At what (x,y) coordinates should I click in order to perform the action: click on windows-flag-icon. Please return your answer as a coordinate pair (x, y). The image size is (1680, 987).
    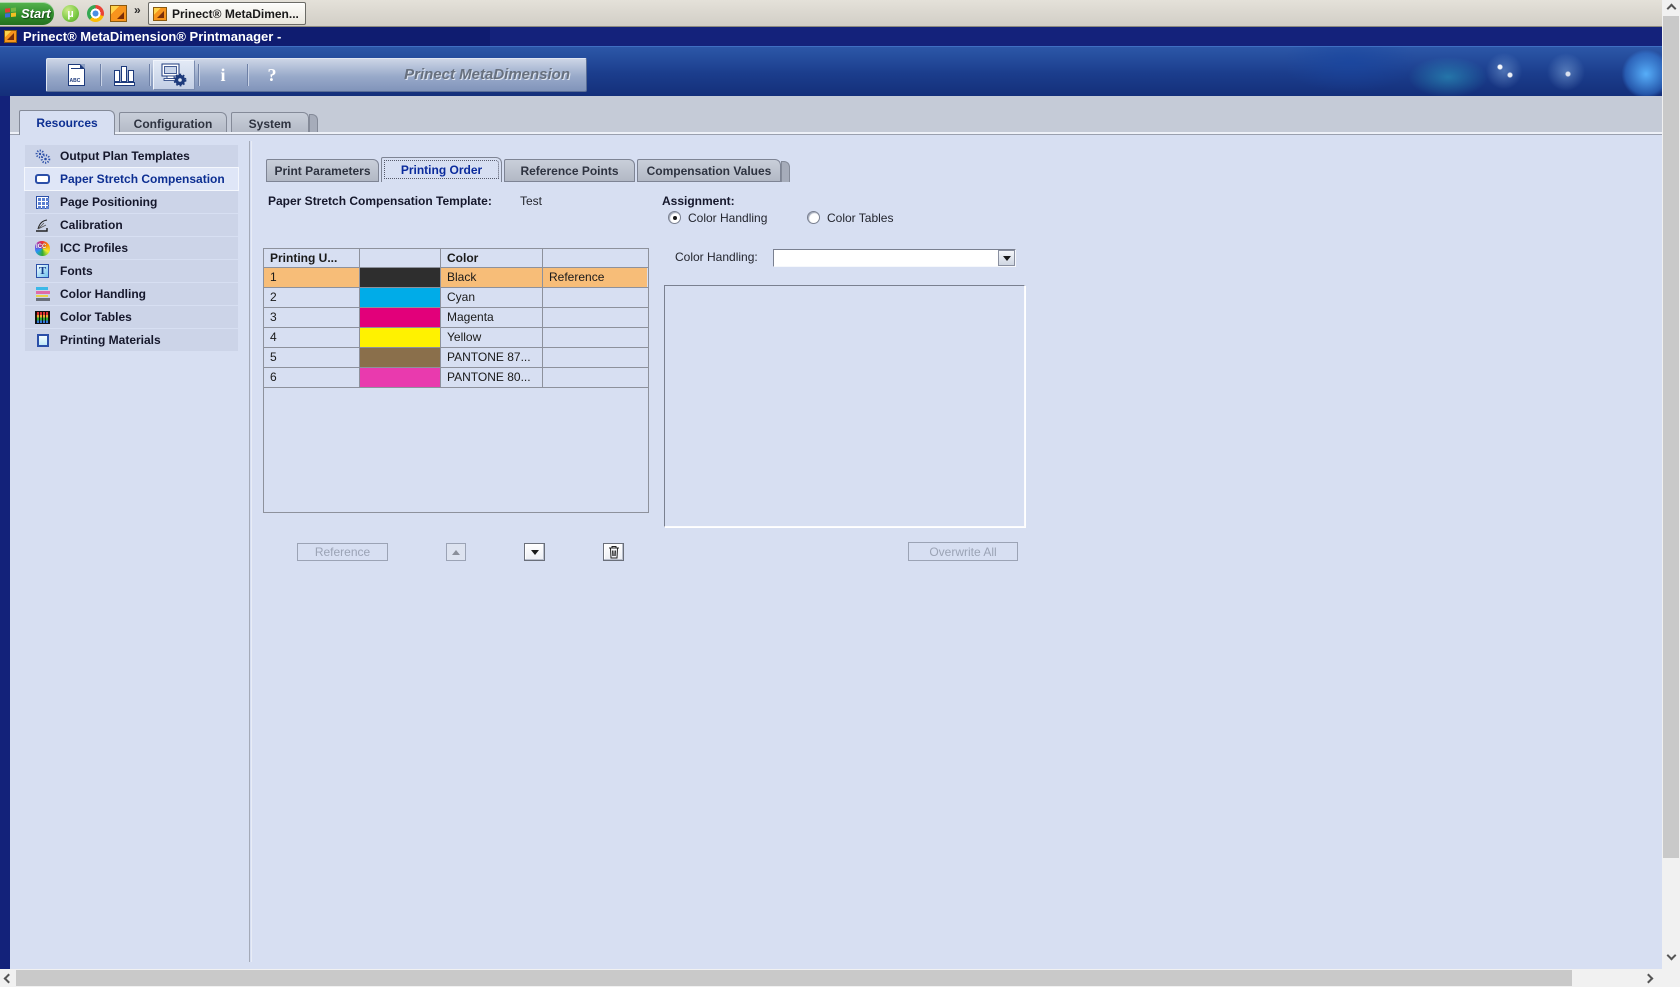
    Looking at the image, I should click on (11, 13).